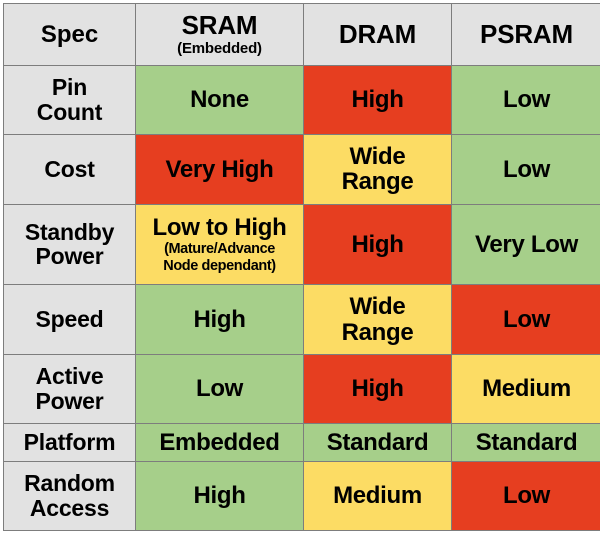 The width and height of the screenshot is (600, 533). I want to click on row-label-cell: Standby Power, so click(69, 244).